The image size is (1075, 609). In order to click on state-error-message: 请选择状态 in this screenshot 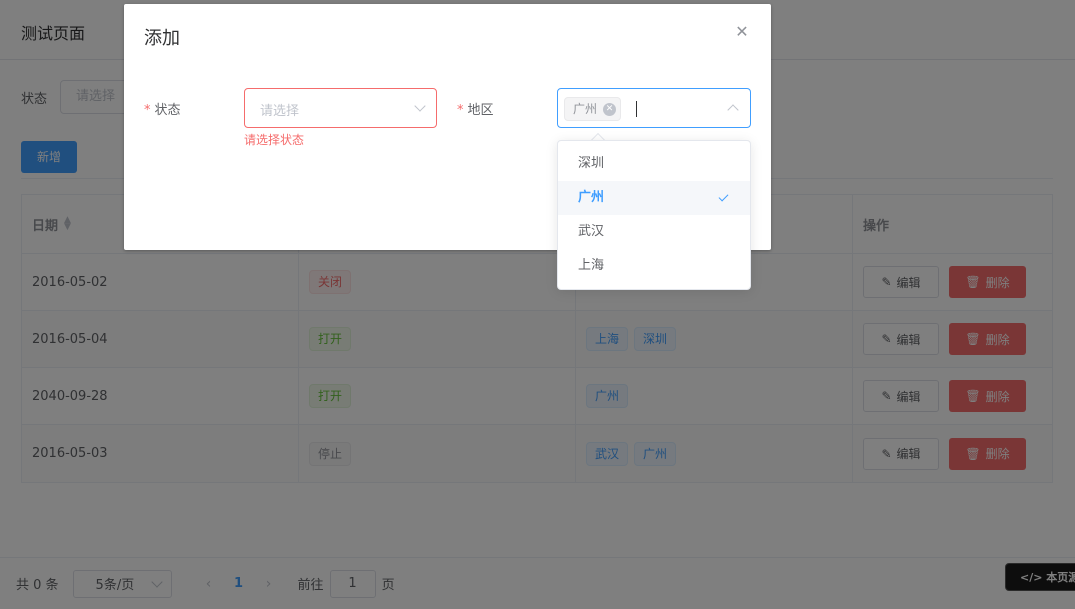, I will do `click(274, 140)`.